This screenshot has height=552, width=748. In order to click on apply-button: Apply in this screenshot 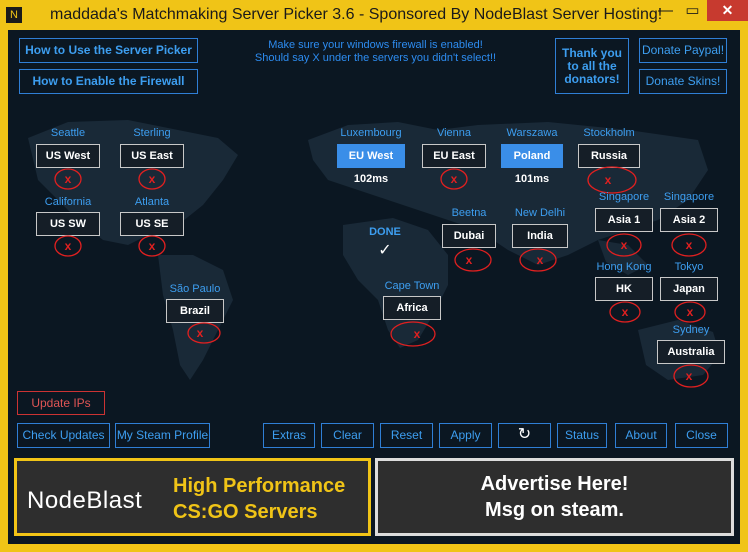, I will do `click(465, 435)`.